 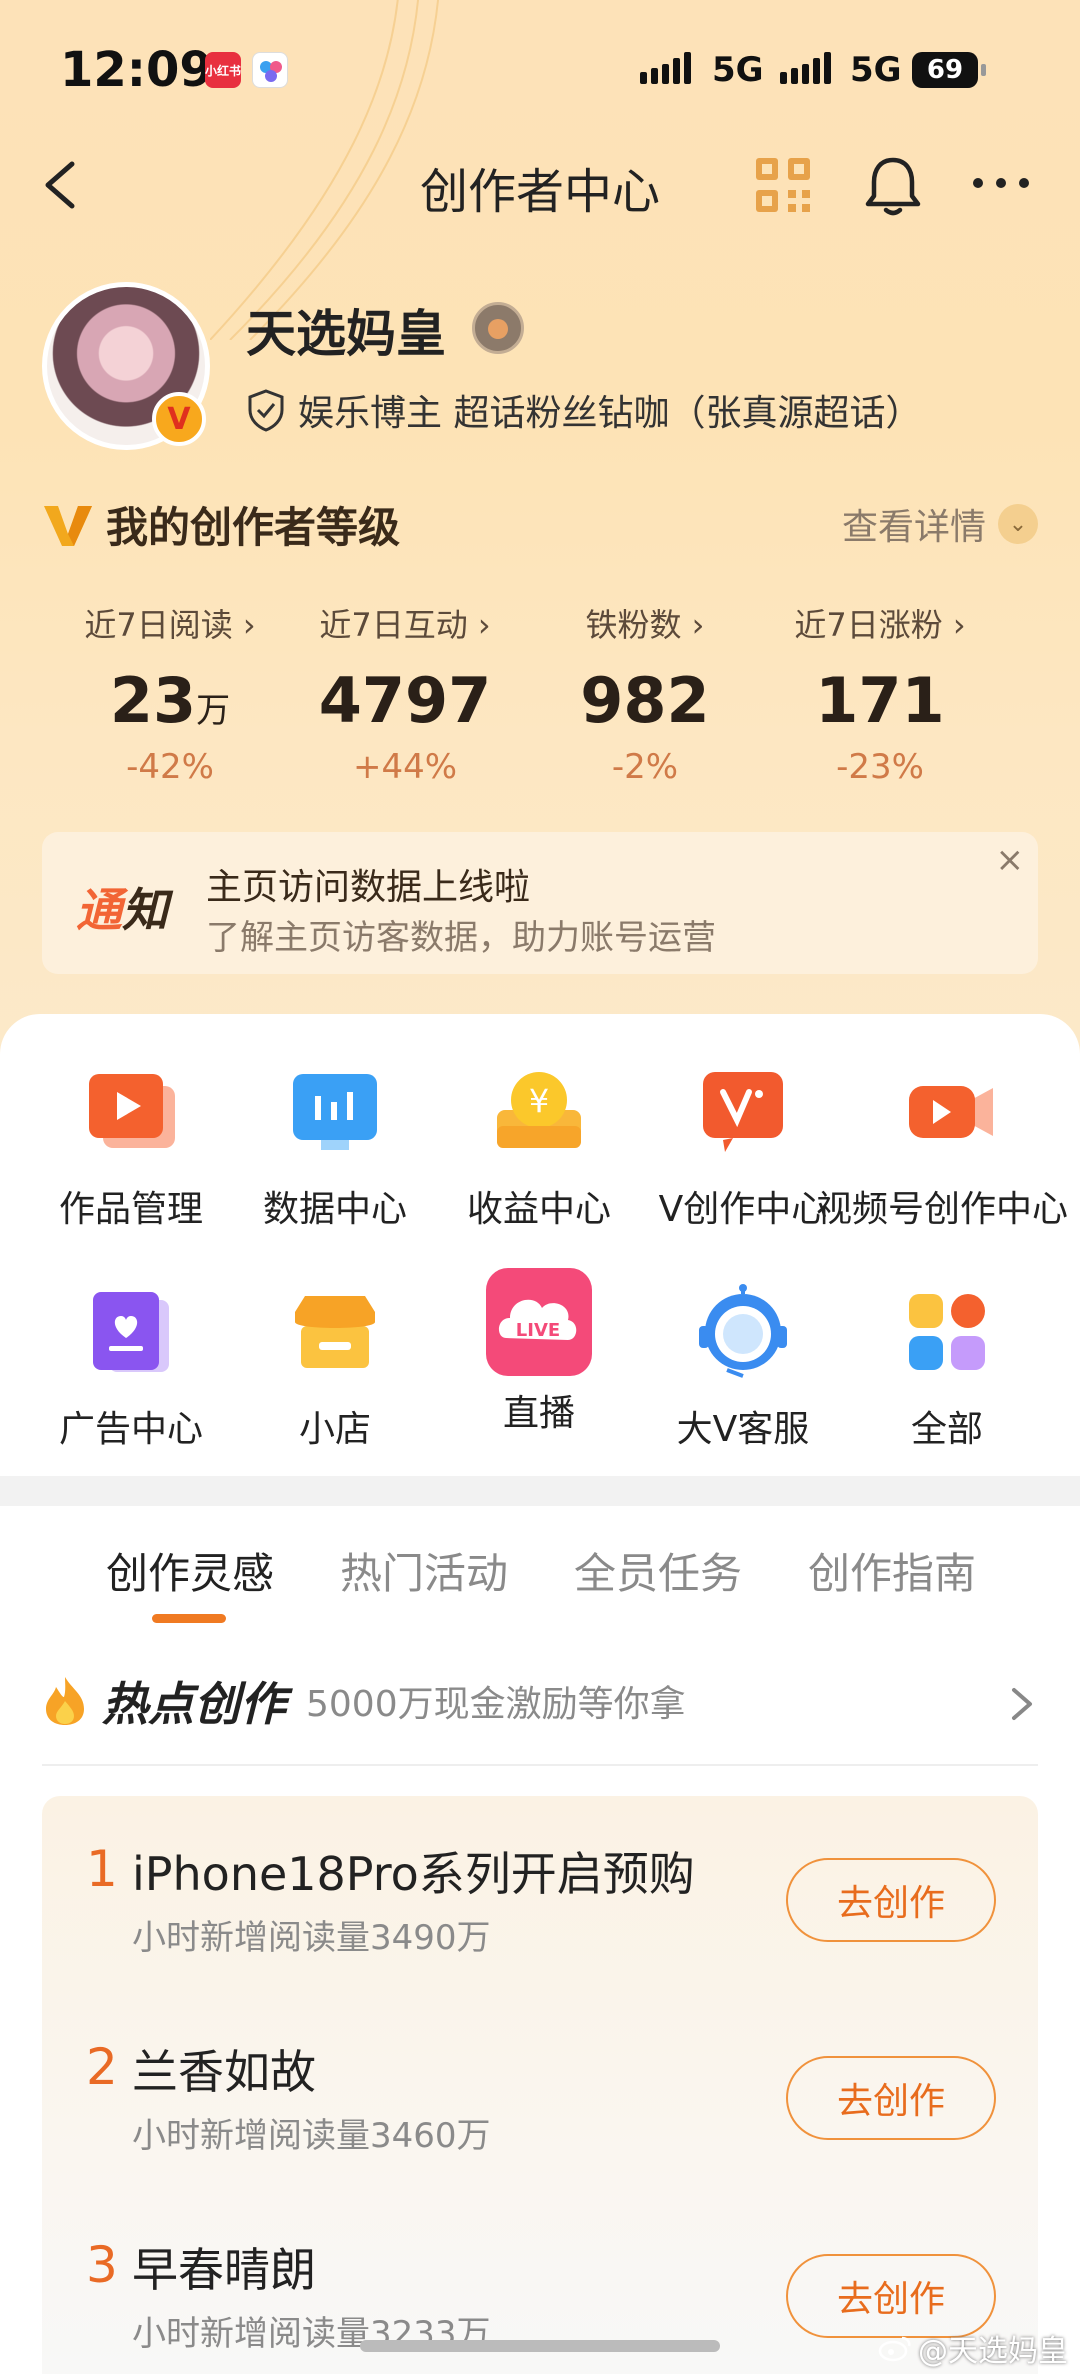 I want to click on stat-iron-fans: 铁粉数 › 982 -2%, so click(x=645, y=693).